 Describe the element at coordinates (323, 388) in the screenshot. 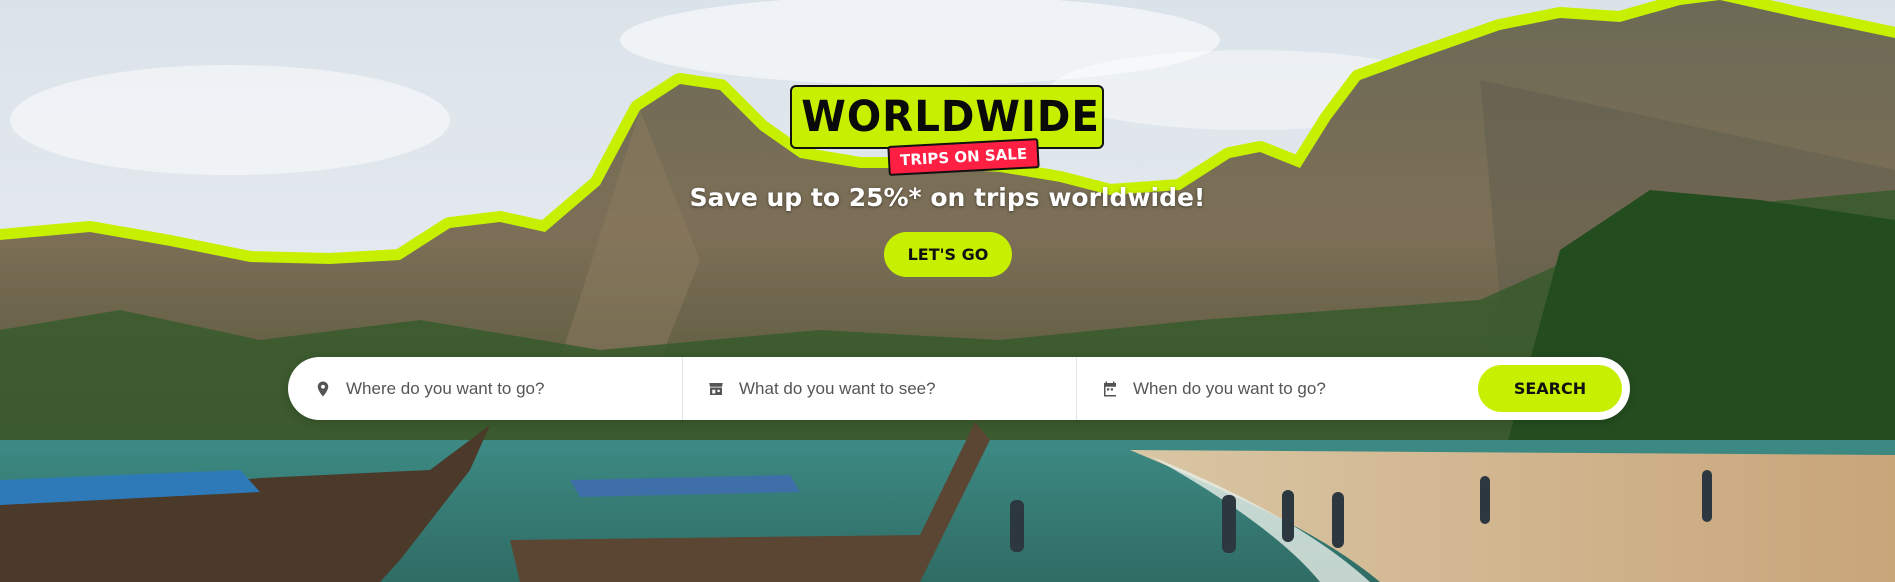

I see `map-pin-icon` at that location.